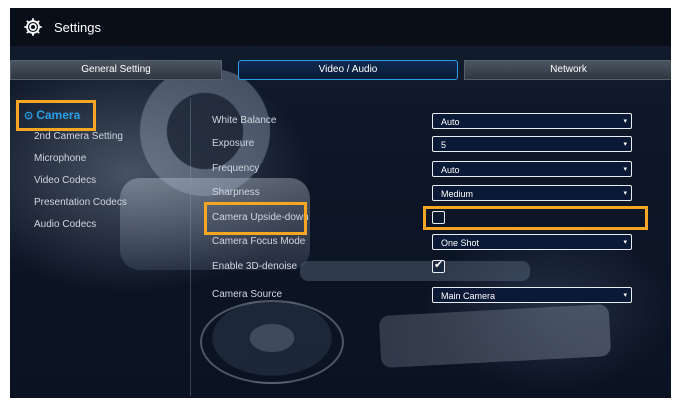 The height and width of the screenshot is (405, 682). What do you see at coordinates (427, 243) in the screenshot?
I see `setting-row-camera-focus-mode: Camera Focus Mode One Shot ▾` at bounding box center [427, 243].